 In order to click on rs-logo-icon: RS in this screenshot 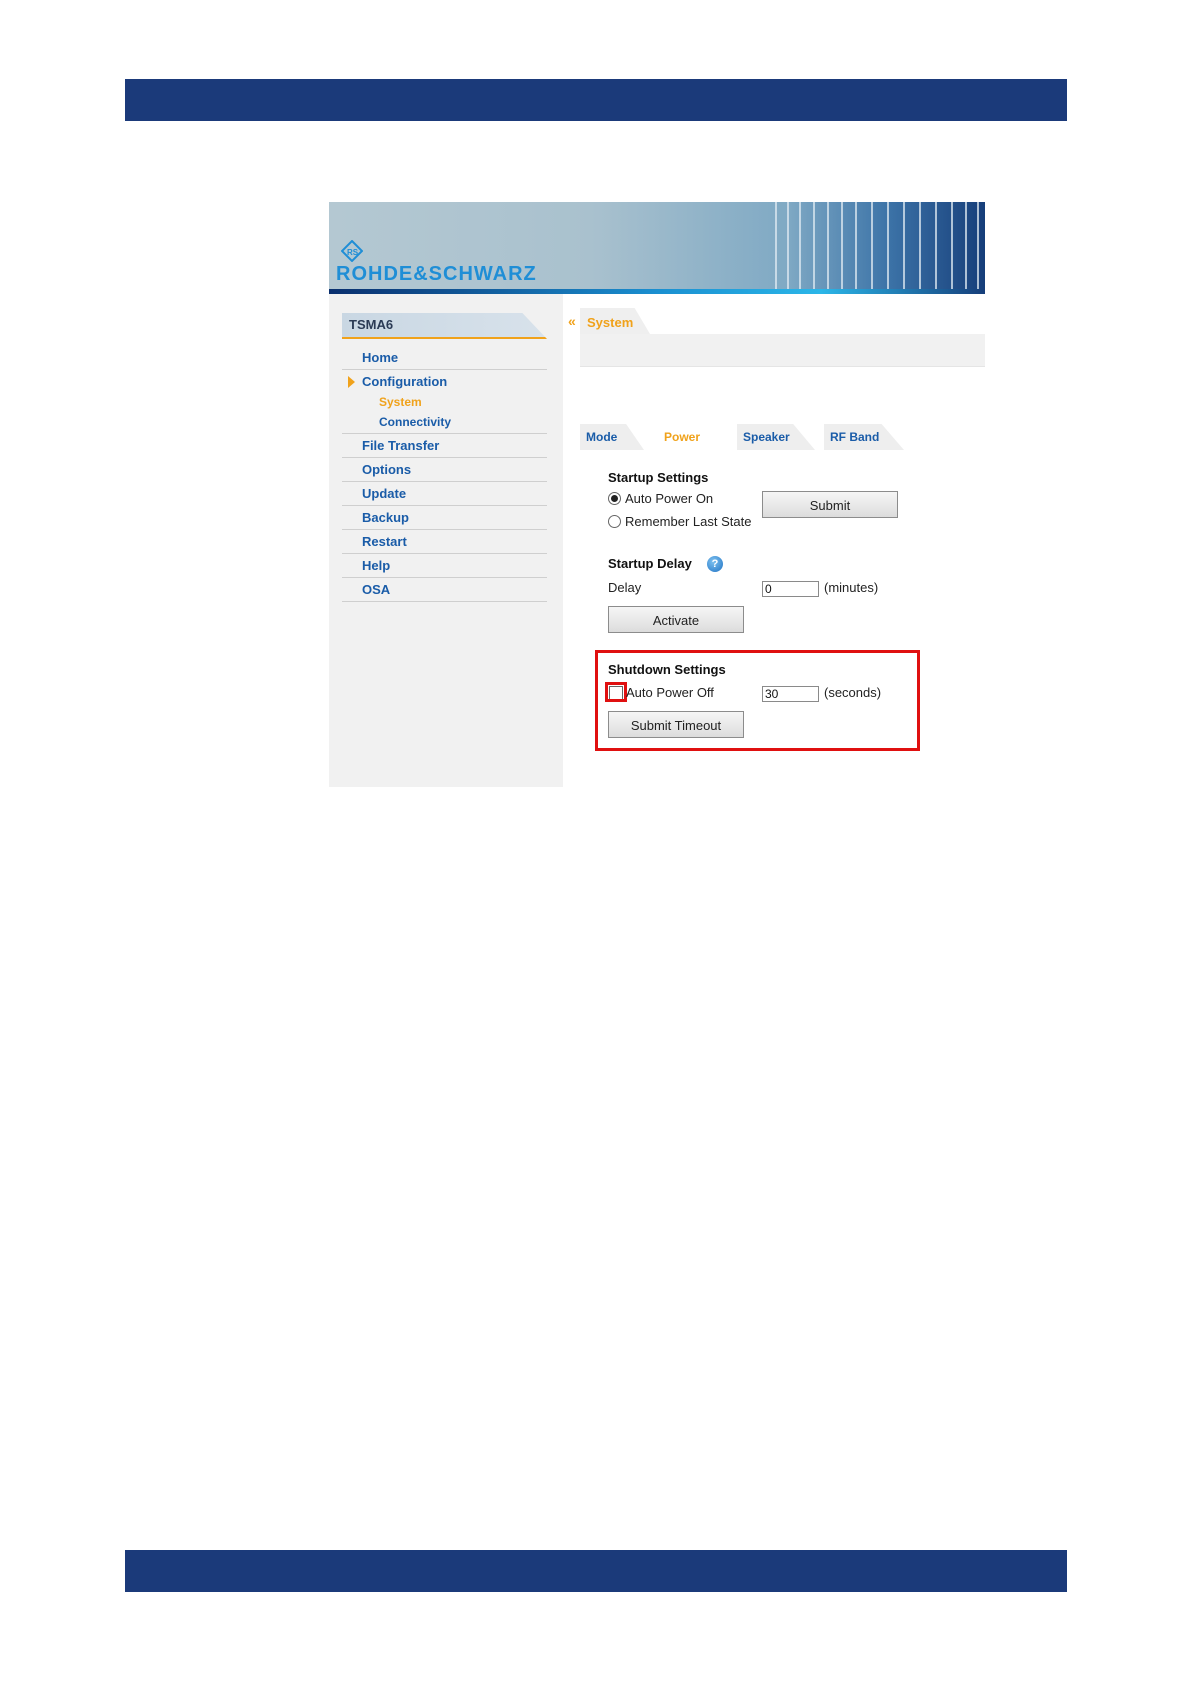, I will do `click(352, 251)`.